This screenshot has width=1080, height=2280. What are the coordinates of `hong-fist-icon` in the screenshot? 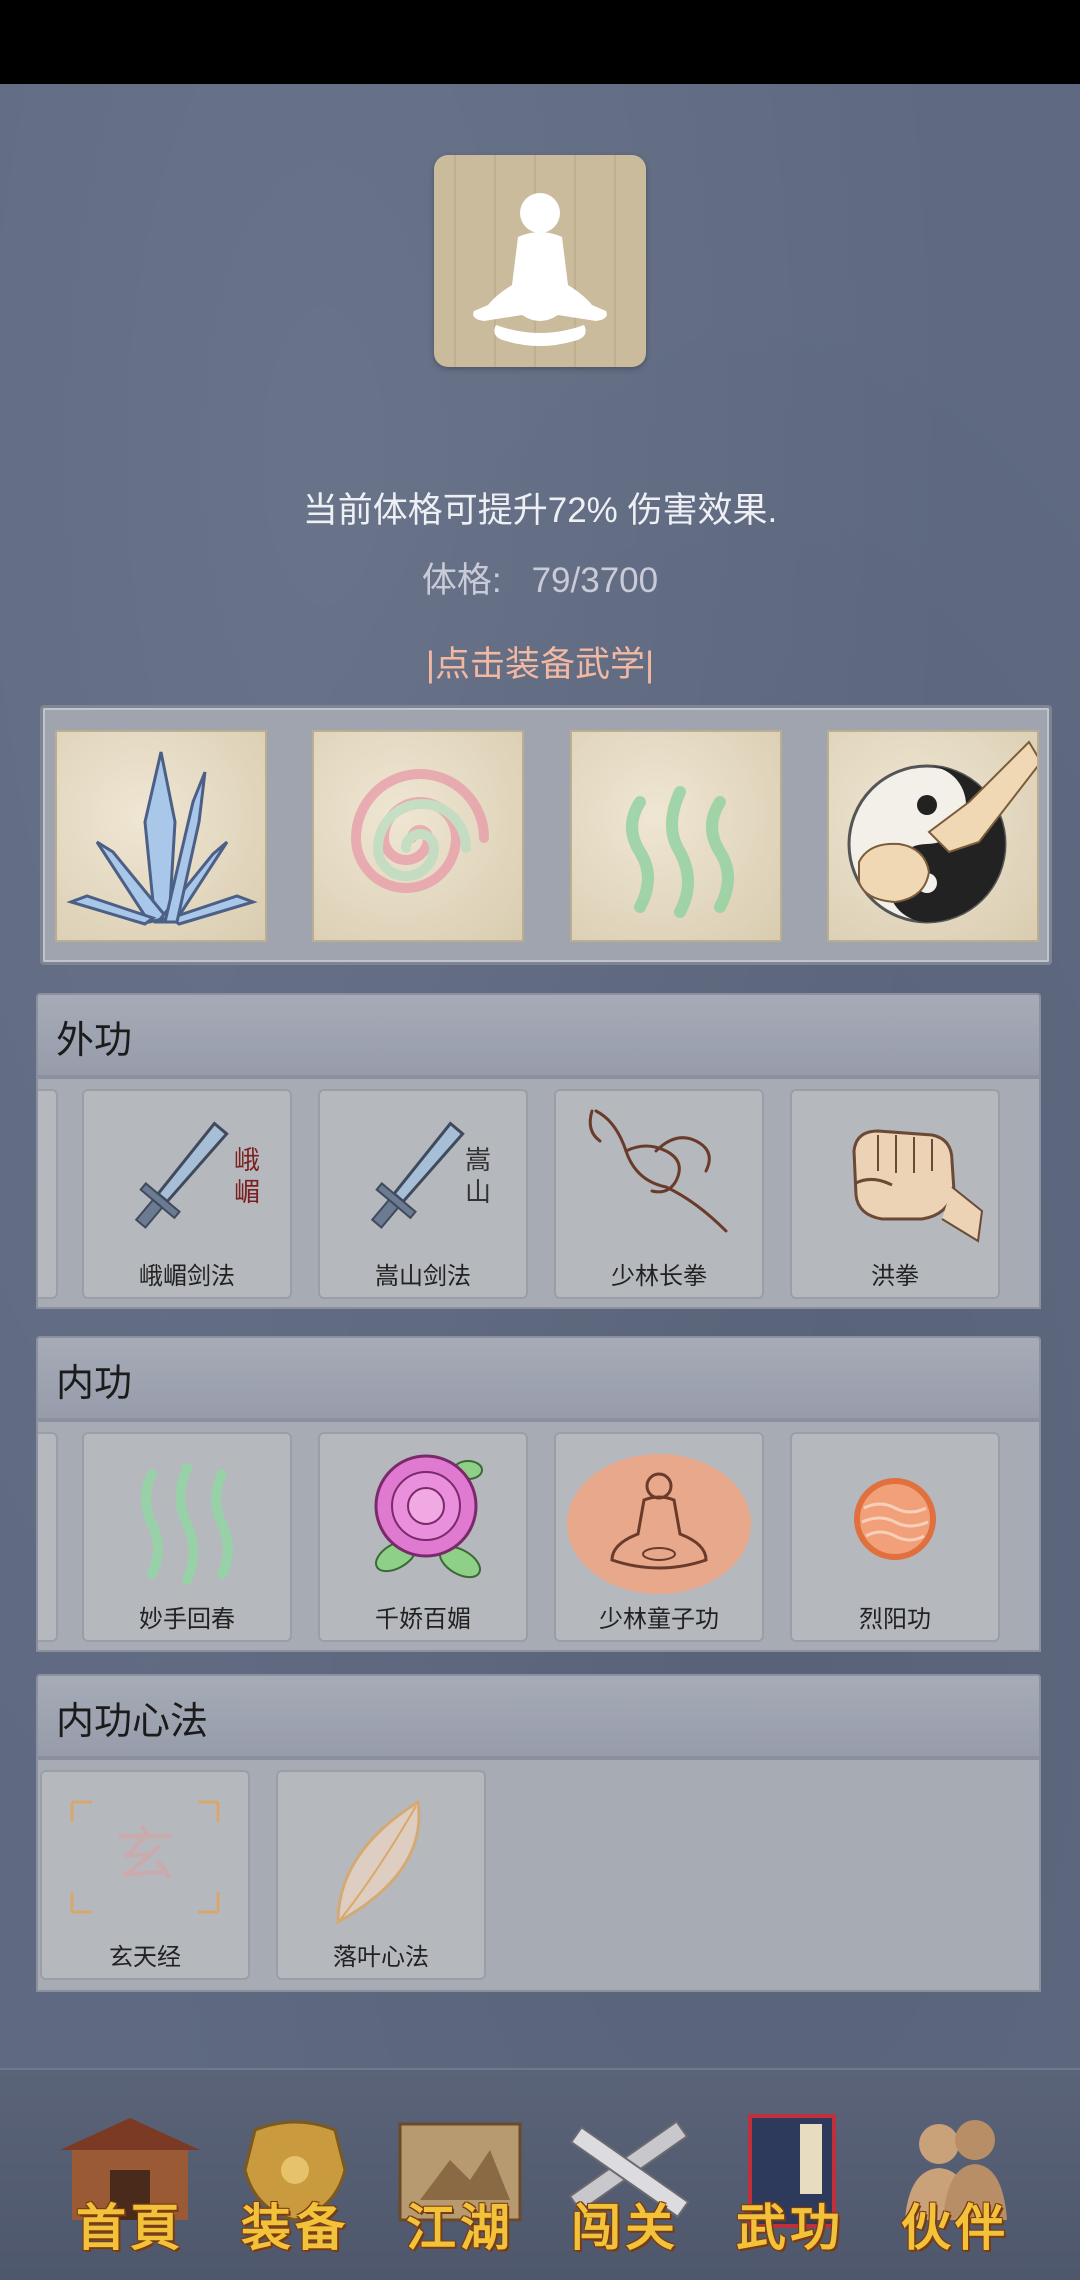 It's located at (918, 1186).